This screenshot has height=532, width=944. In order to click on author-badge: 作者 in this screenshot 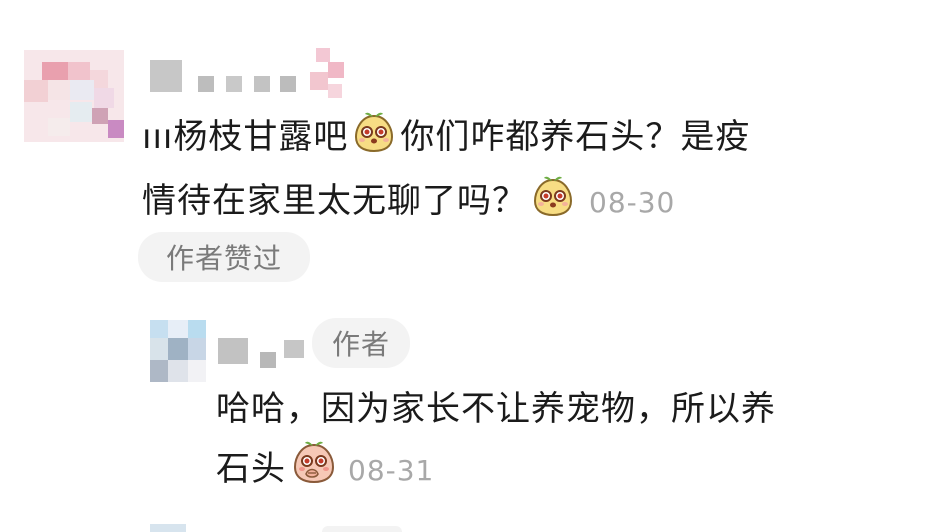, I will do `click(361, 343)`.